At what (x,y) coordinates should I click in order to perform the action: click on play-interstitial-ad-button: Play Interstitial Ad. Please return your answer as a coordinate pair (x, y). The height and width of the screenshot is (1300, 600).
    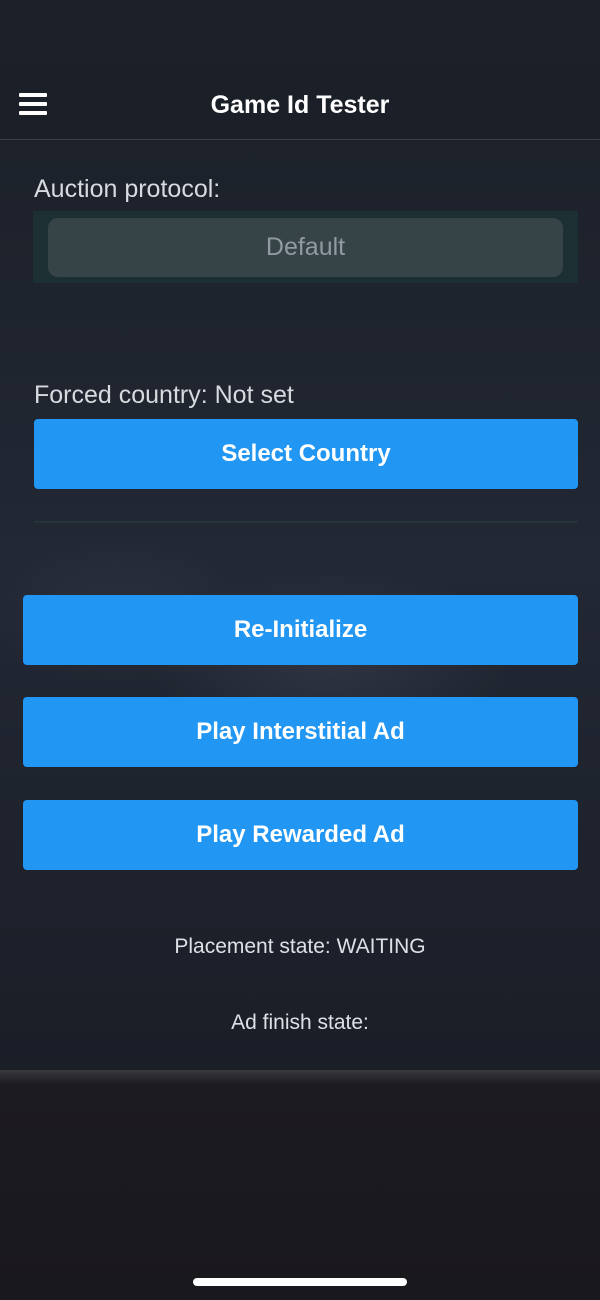
    Looking at the image, I should click on (300, 732).